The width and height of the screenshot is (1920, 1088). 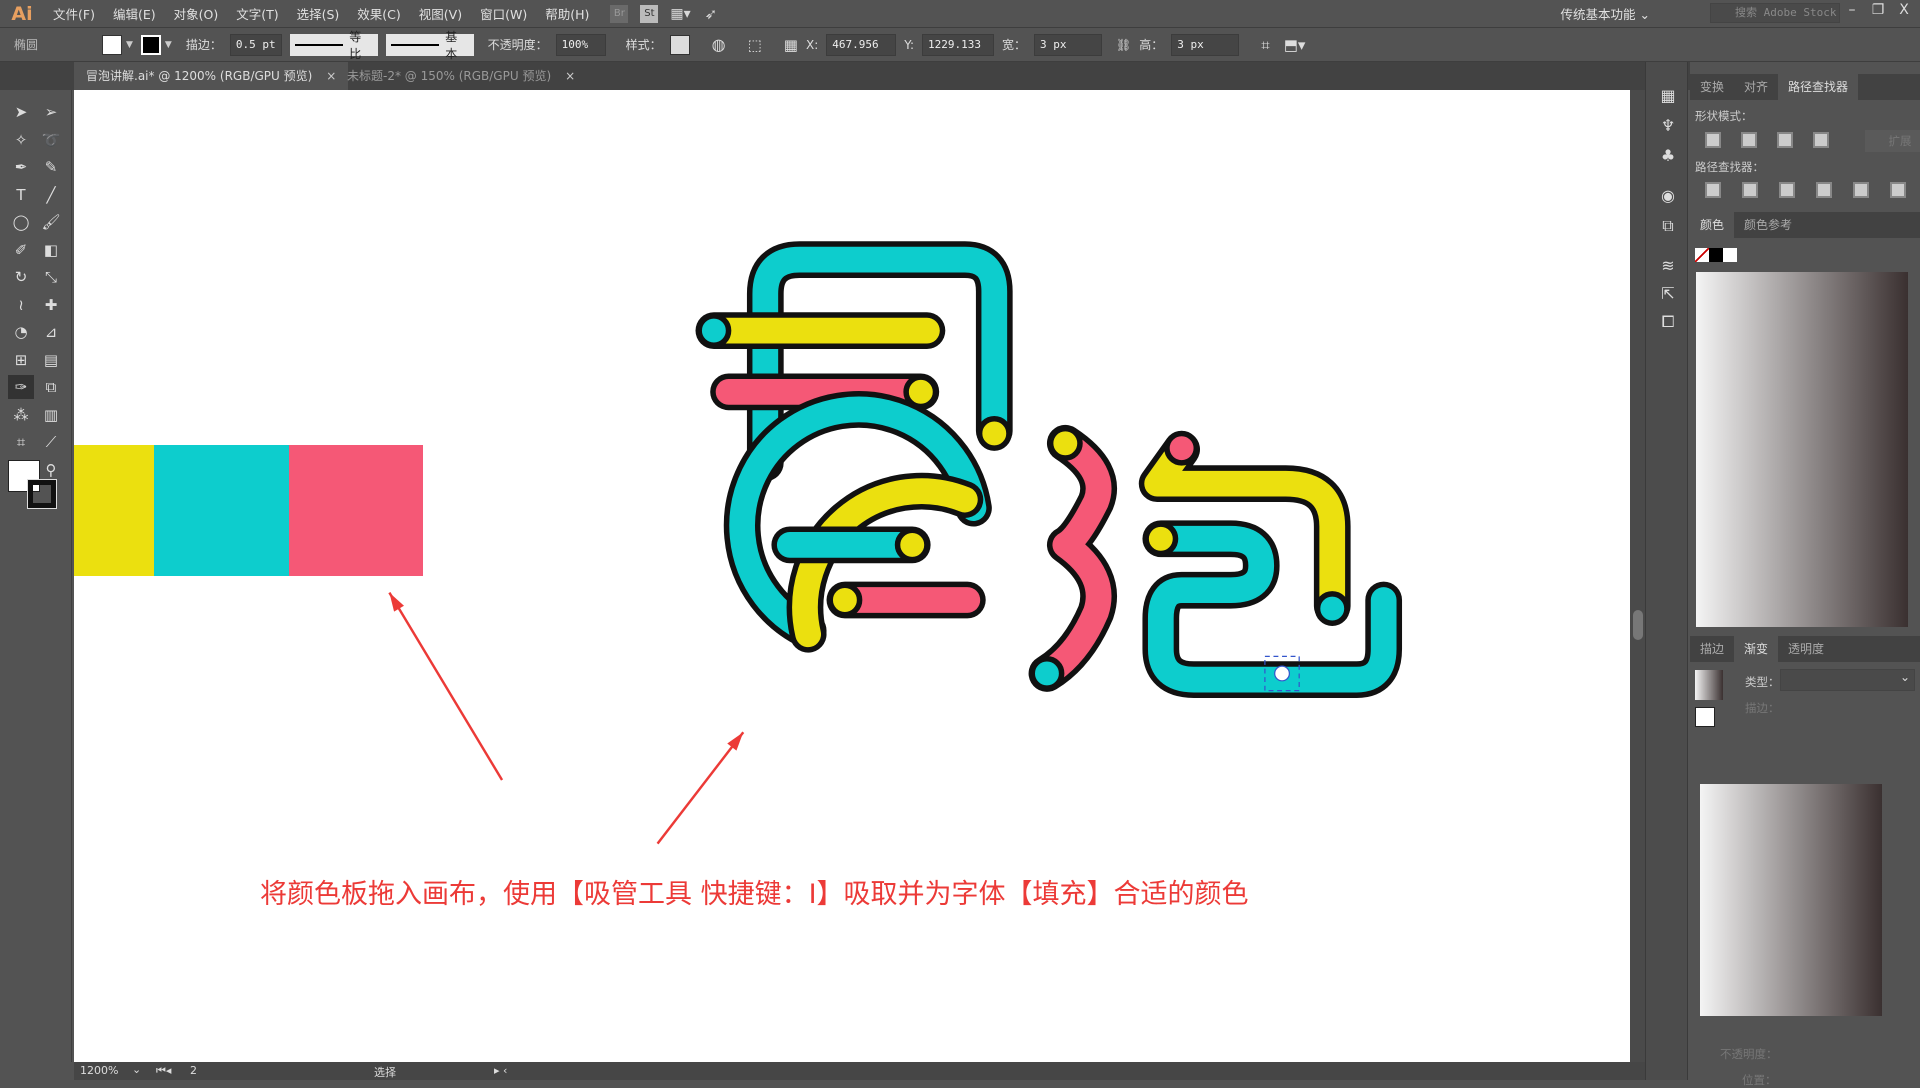 What do you see at coordinates (51, 167) in the screenshot?
I see `curvature-tool-icon: ✎` at bounding box center [51, 167].